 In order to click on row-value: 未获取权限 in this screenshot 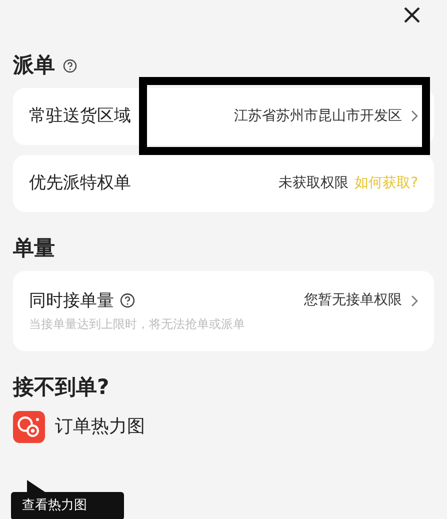, I will do `click(313, 183)`.